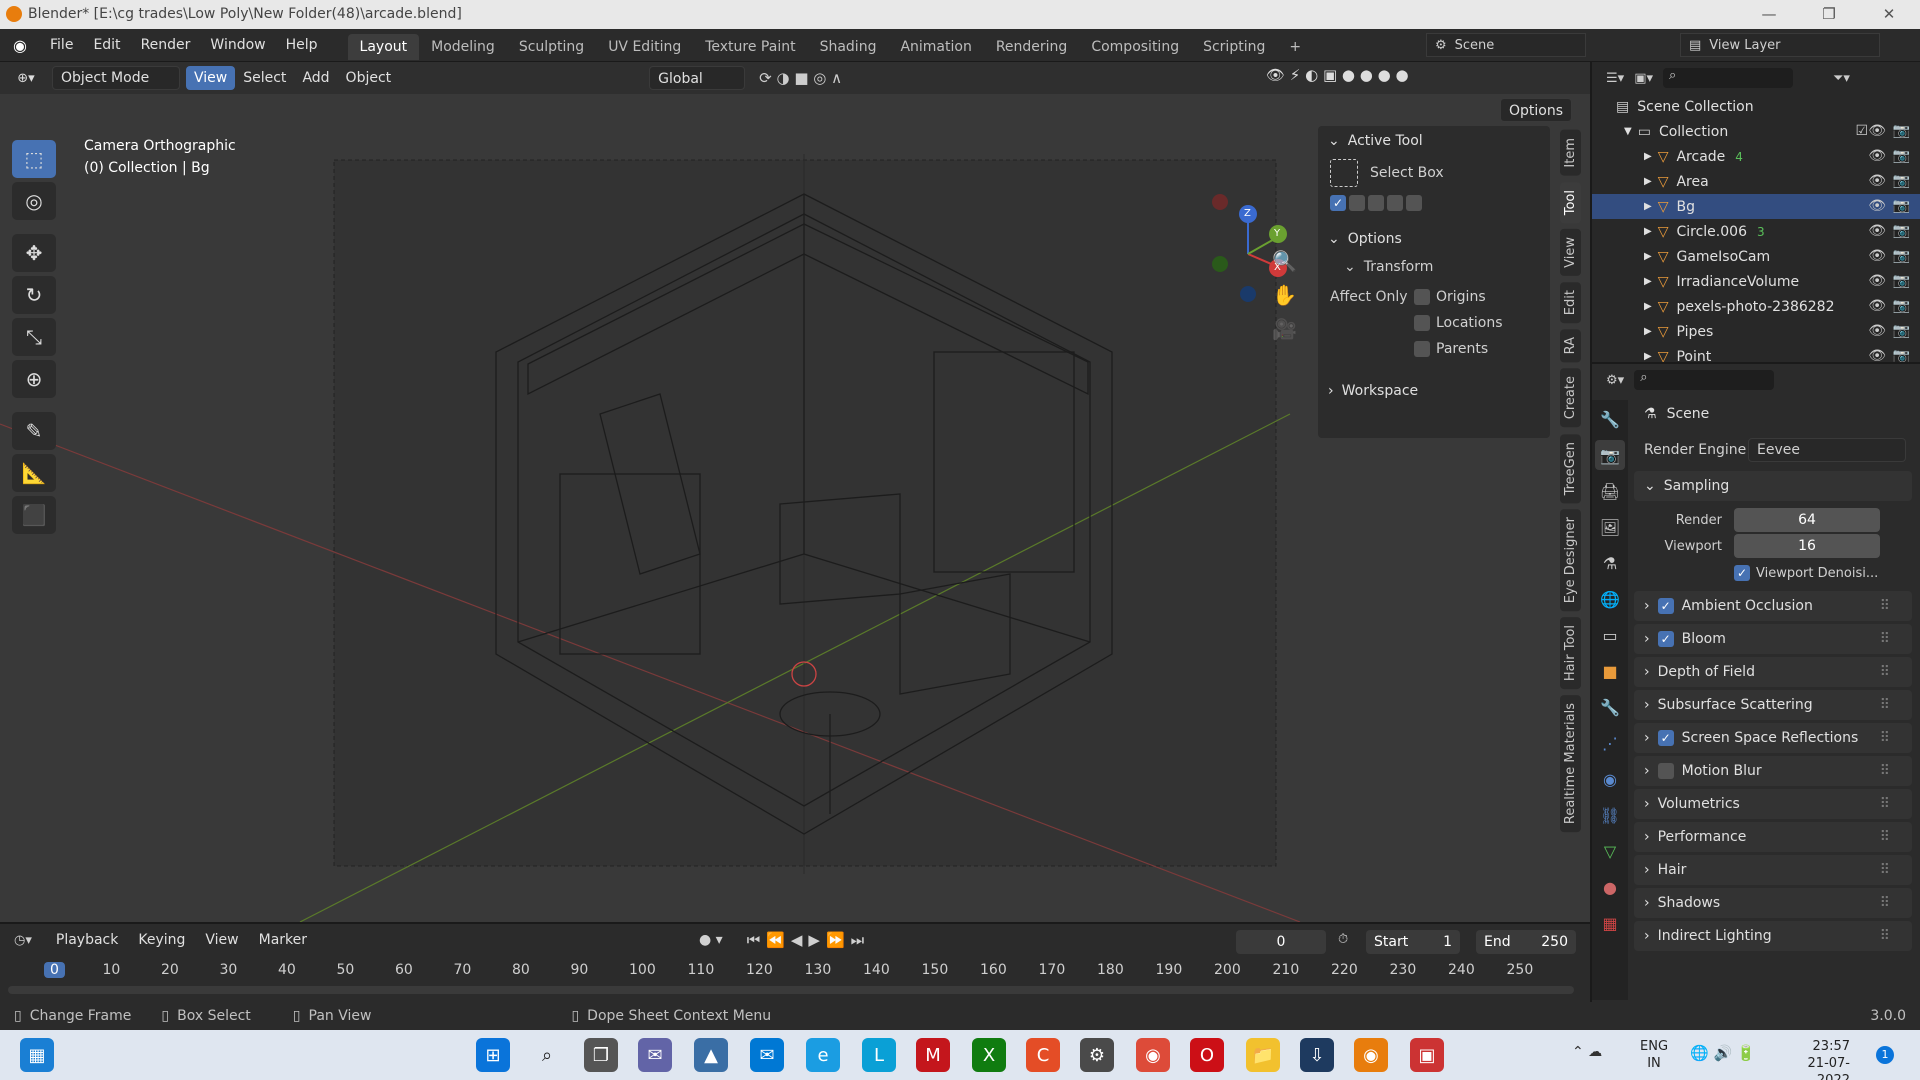  I want to click on menu-render: Render, so click(166, 45).